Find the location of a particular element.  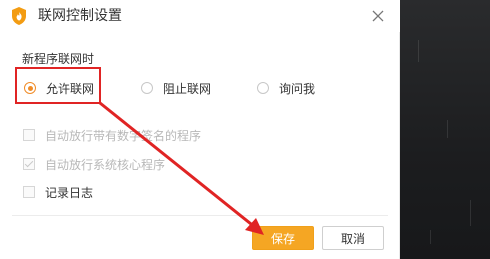

title-bar: 联网控制设置 is located at coordinates (200, 16).